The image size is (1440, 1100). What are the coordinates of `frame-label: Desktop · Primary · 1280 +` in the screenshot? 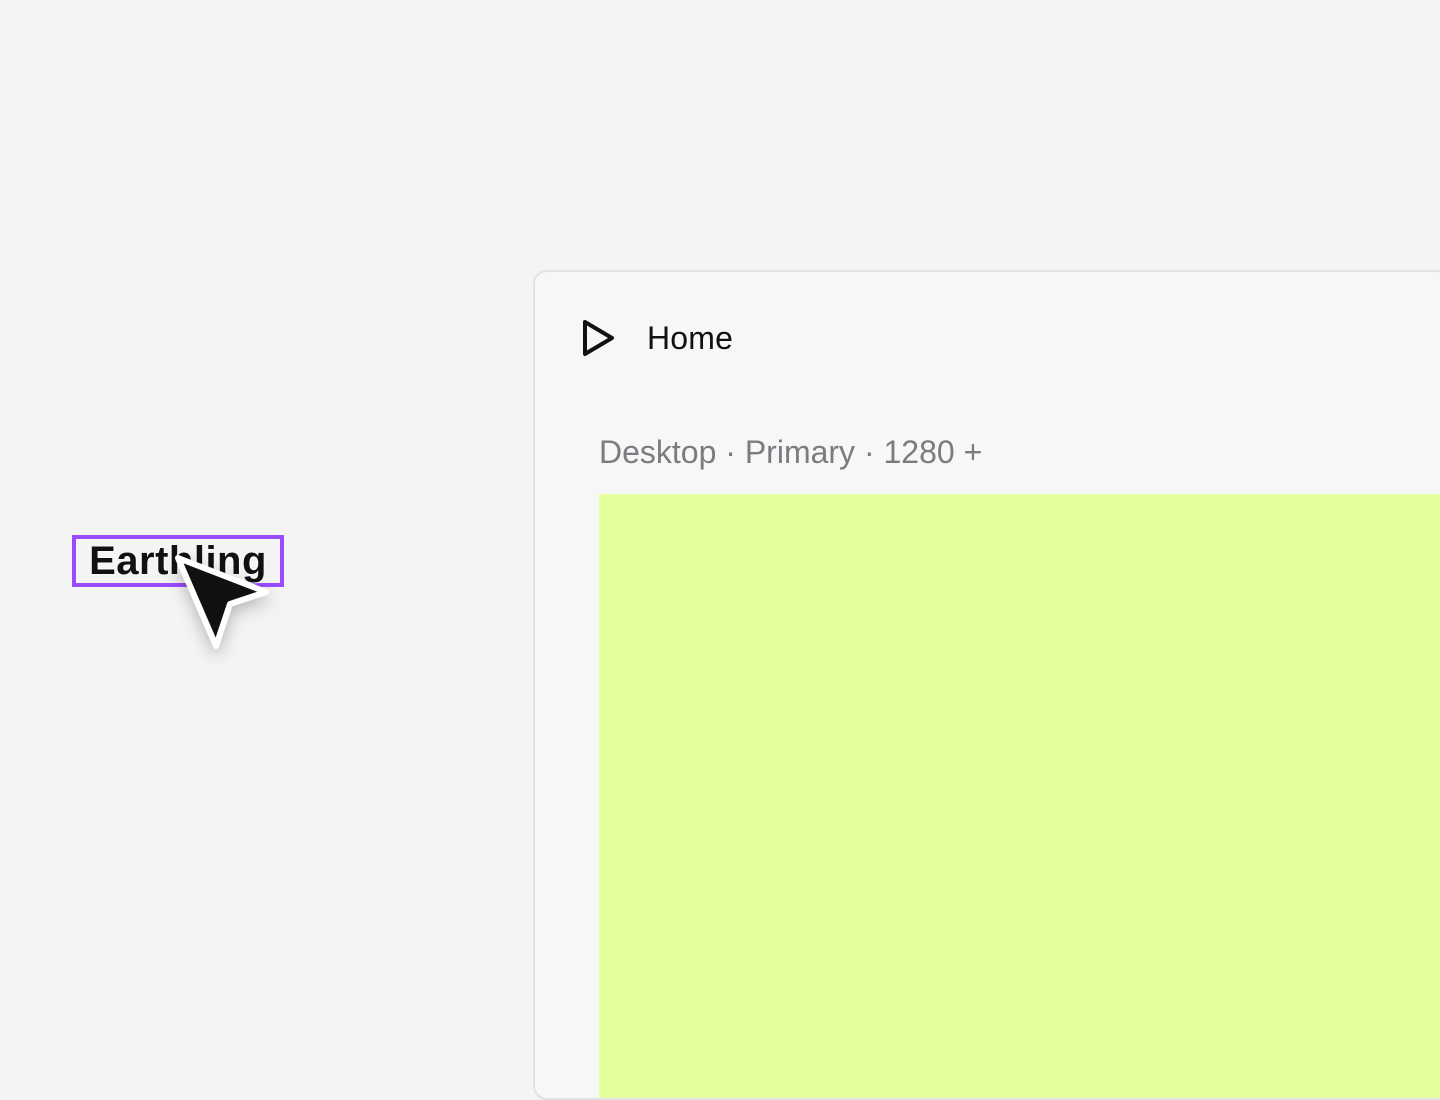 It's located at (790, 452).